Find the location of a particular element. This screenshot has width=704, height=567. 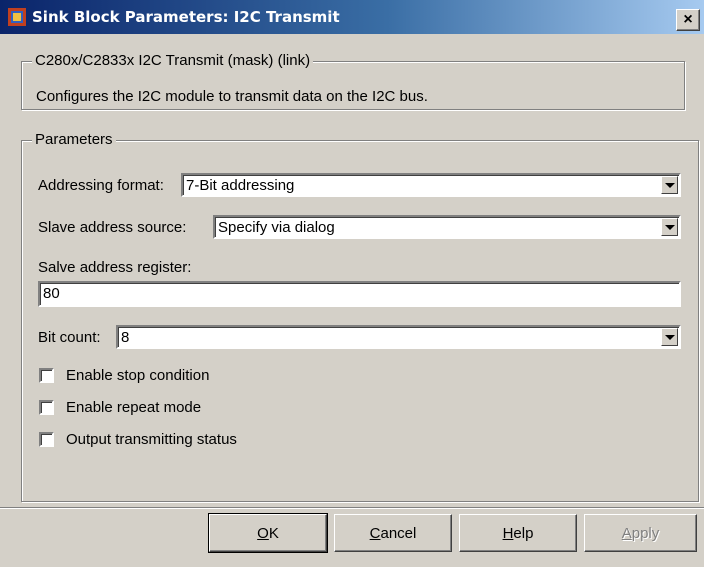

button-separator is located at coordinates (352, 508).